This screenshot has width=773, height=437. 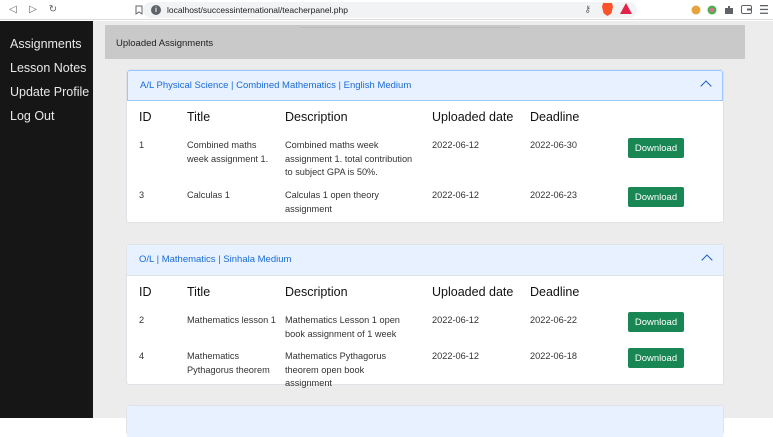 I want to click on cell-title: Combined maths week assignment 1., so click(x=228, y=152).